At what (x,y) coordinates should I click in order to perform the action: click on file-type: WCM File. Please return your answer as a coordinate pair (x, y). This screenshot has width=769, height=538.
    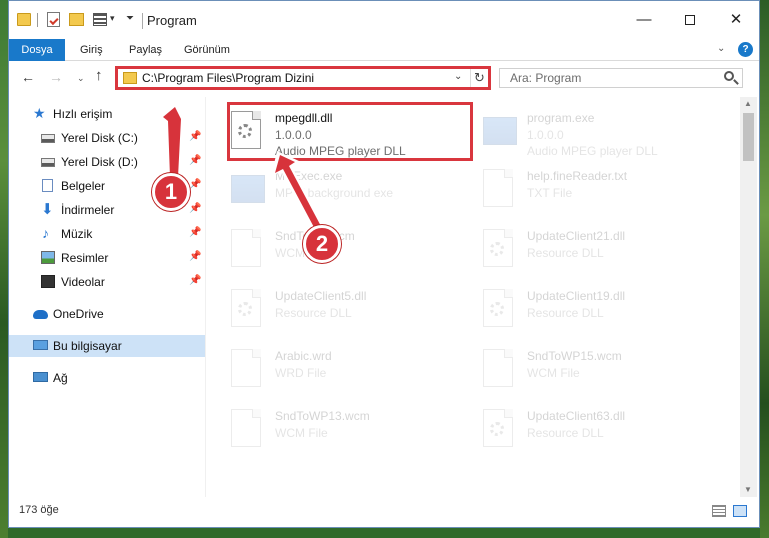
    Looking at the image, I should click on (553, 373).